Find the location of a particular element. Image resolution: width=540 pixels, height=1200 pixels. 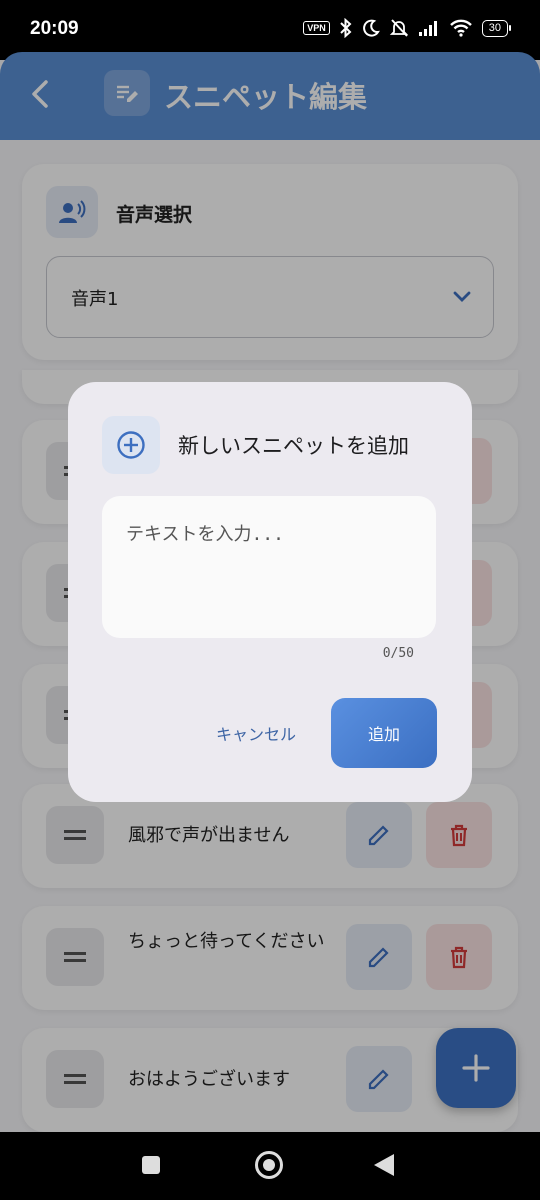

add-circle-icon is located at coordinates (131, 445).